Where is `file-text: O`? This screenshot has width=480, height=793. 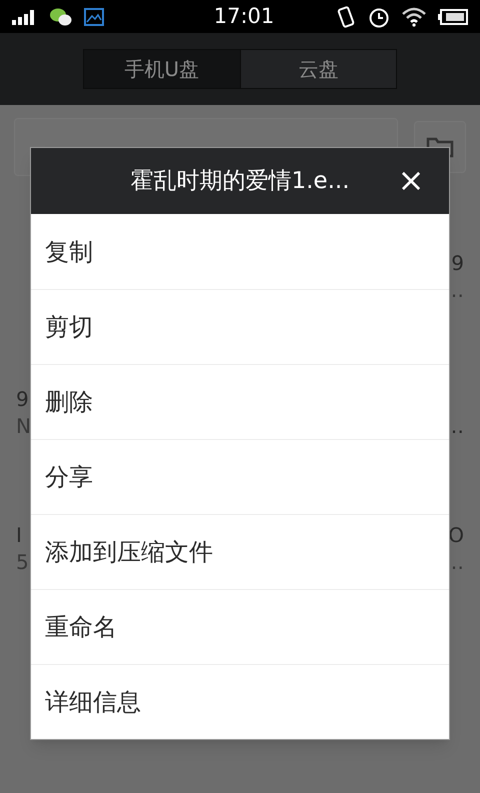 file-text: O is located at coordinates (456, 535).